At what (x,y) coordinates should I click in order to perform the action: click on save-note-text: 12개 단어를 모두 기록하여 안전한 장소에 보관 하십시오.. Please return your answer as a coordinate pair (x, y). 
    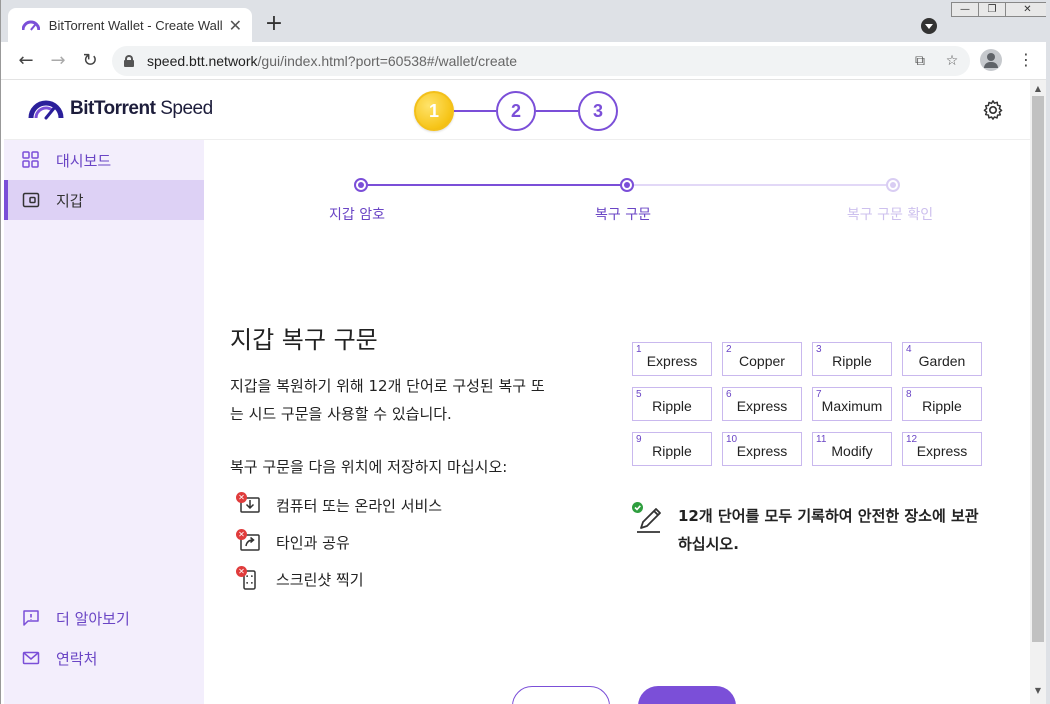
    Looking at the image, I should click on (828, 530).